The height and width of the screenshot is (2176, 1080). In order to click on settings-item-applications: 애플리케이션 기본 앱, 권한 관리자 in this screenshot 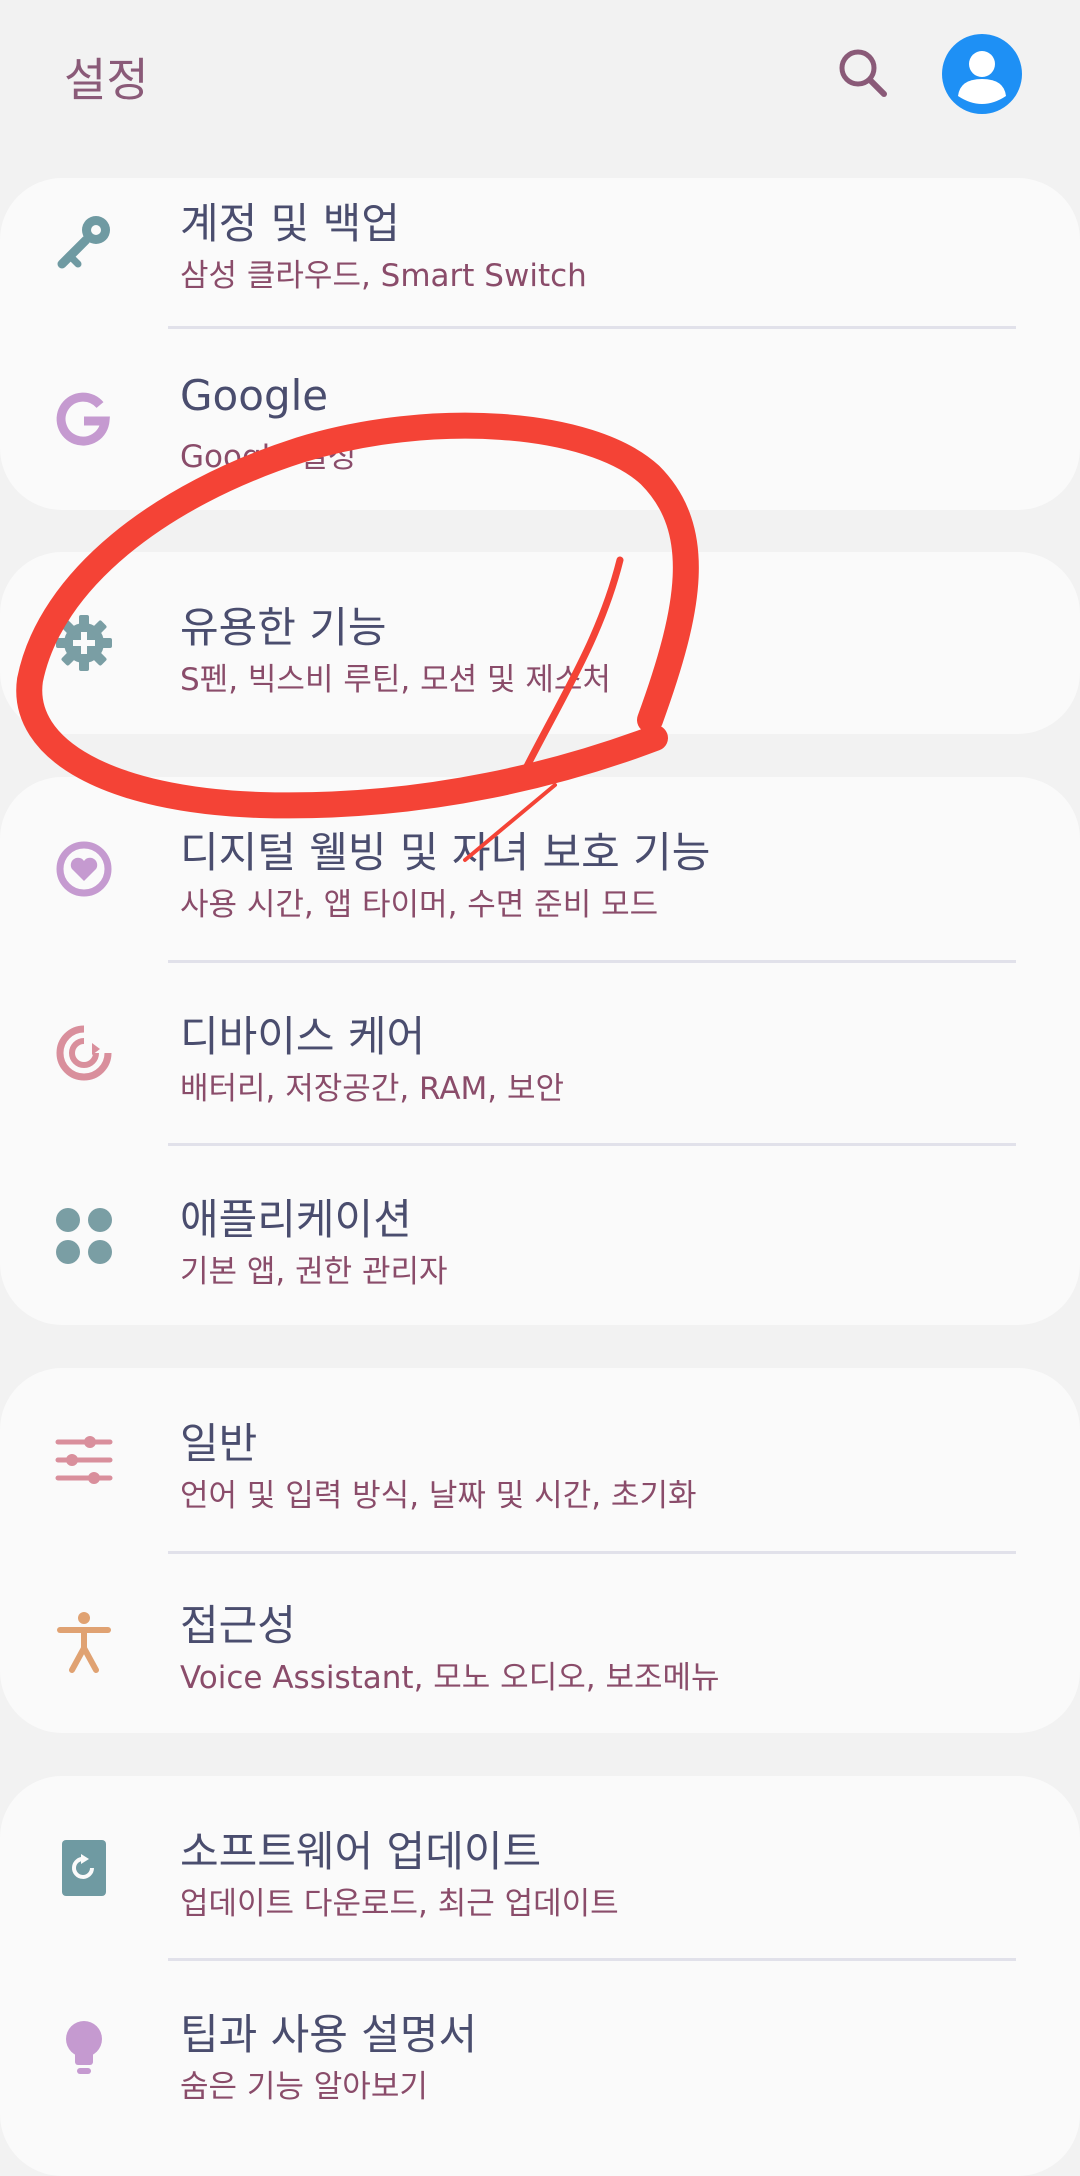, I will do `click(540, 1235)`.